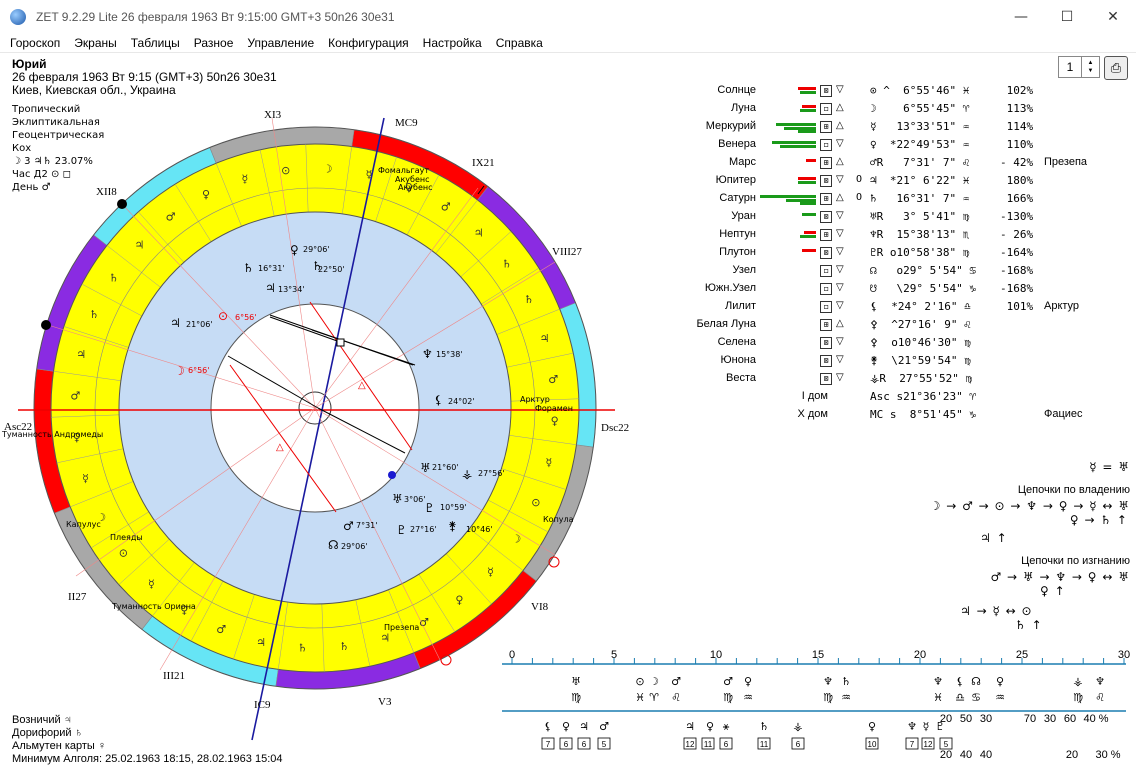 The width and height of the screenshot is (1136, 771). I want to click on chain-exile-1: ♂ → ♅ → ♆ → ♀ ↔ ♅, so click(1060, 577).